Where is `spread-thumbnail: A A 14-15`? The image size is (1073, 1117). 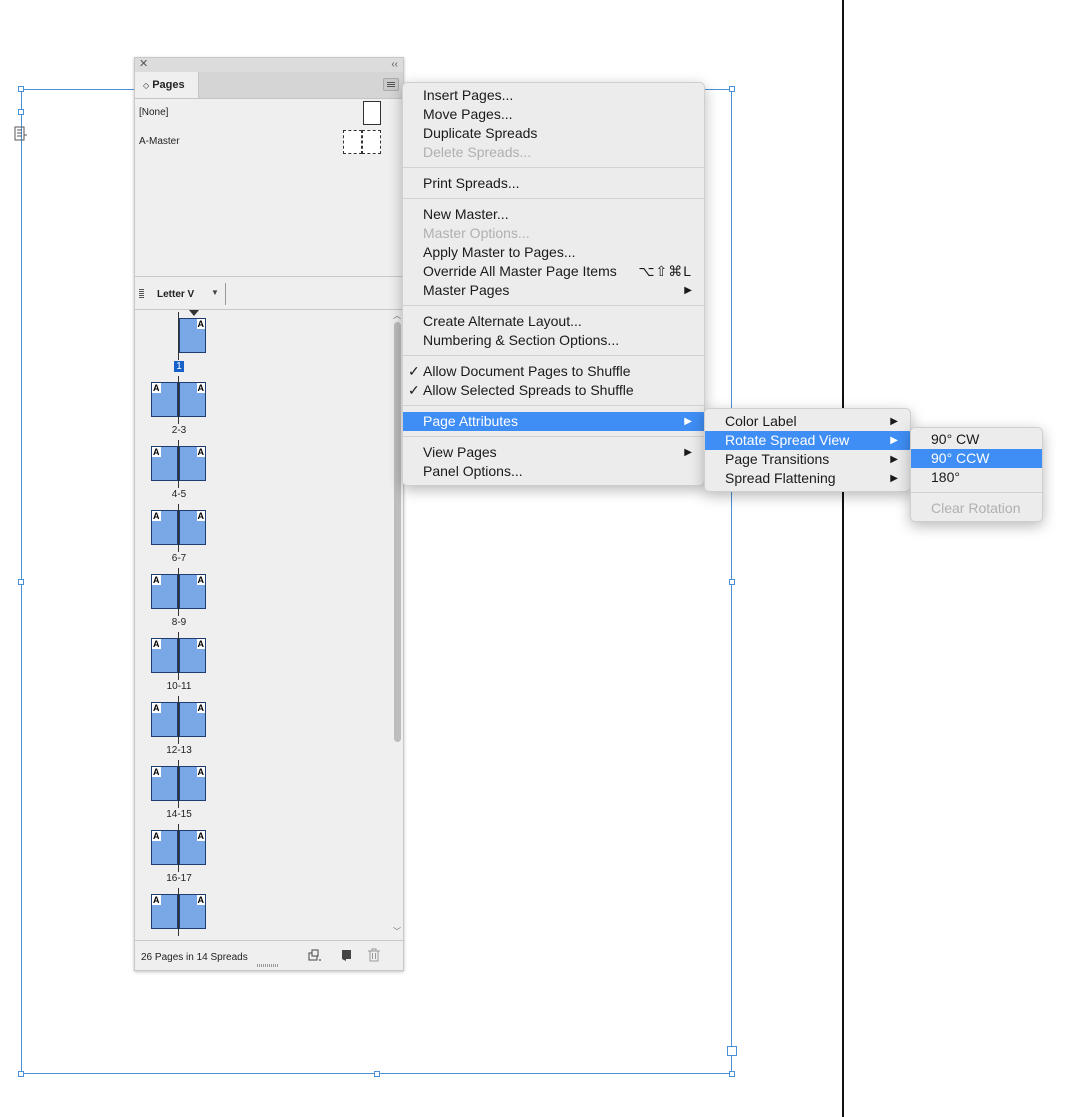
spread-thumbnail: A A 14-15 is located at coordinates (180, 793).